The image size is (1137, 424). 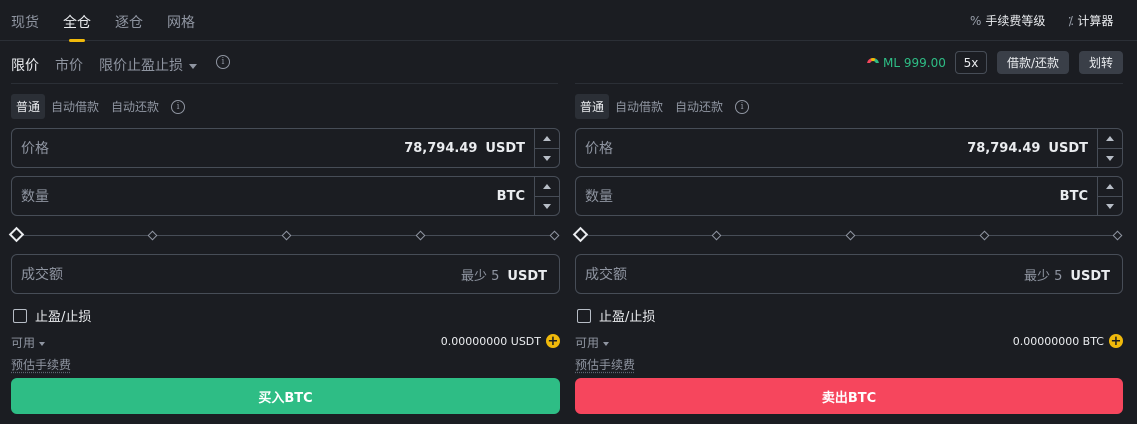 I want to click on top-tab-bar: 现货 全仓 逐仓 网格 % 手续费等级 ⁒ 计算器, so click(x=568, y=20).